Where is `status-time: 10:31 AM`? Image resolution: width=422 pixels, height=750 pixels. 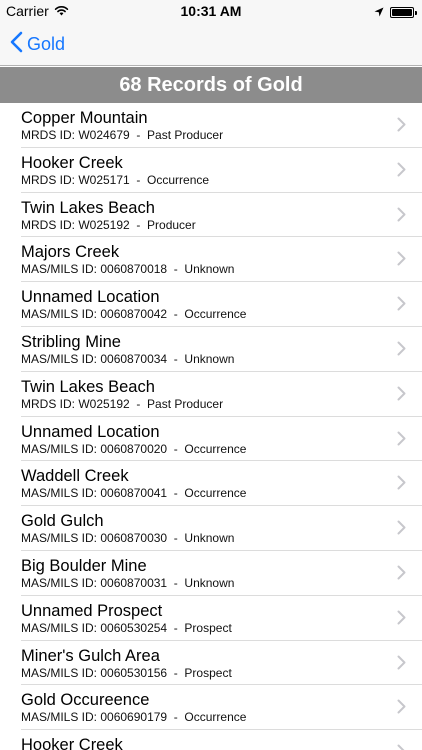 status-time: 10:31 AM is located at coordinates (211, 11).